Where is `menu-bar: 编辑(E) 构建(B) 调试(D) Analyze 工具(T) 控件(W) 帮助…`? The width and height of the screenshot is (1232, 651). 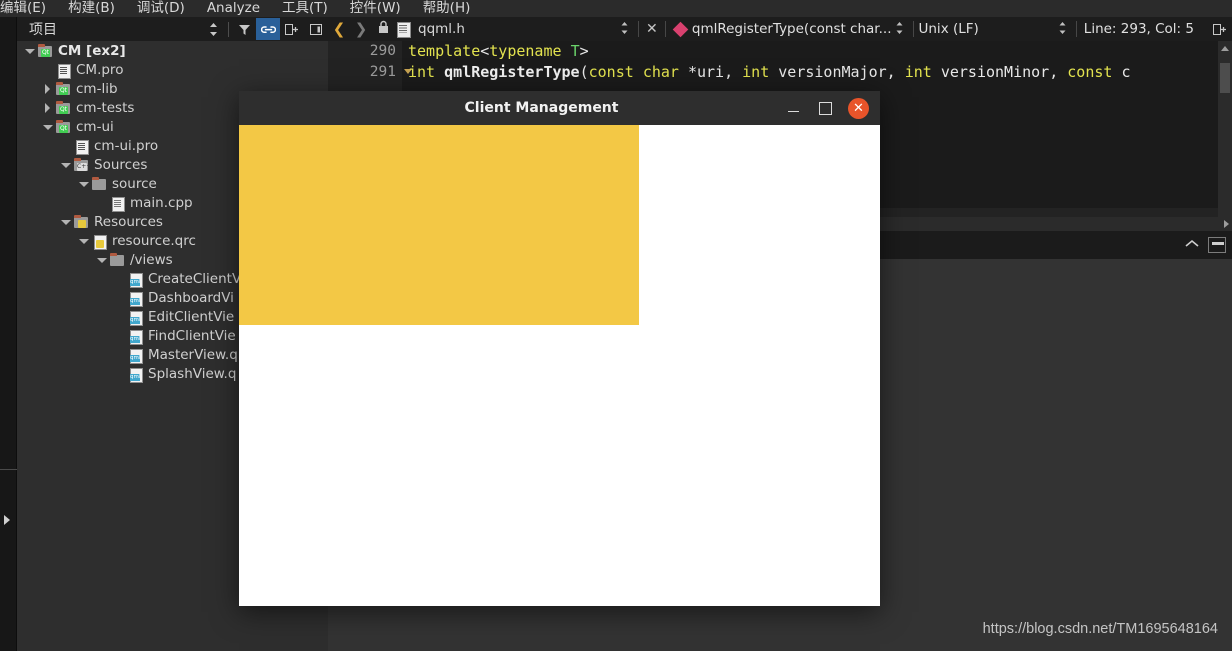
menu-bar: 编辑(E) 构建(B) 调试(D) Analyze 工具(T) 控件(W) 帮助… is located at coordinates (616, 8).